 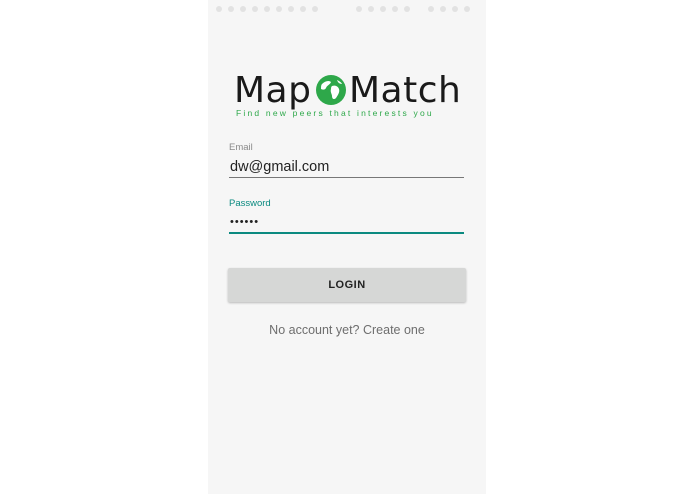 What do you see at coordinates (347, 330) in the screenshot?
I see `create-account-link: No account yet? Create one` at bounding box center [347, 330].